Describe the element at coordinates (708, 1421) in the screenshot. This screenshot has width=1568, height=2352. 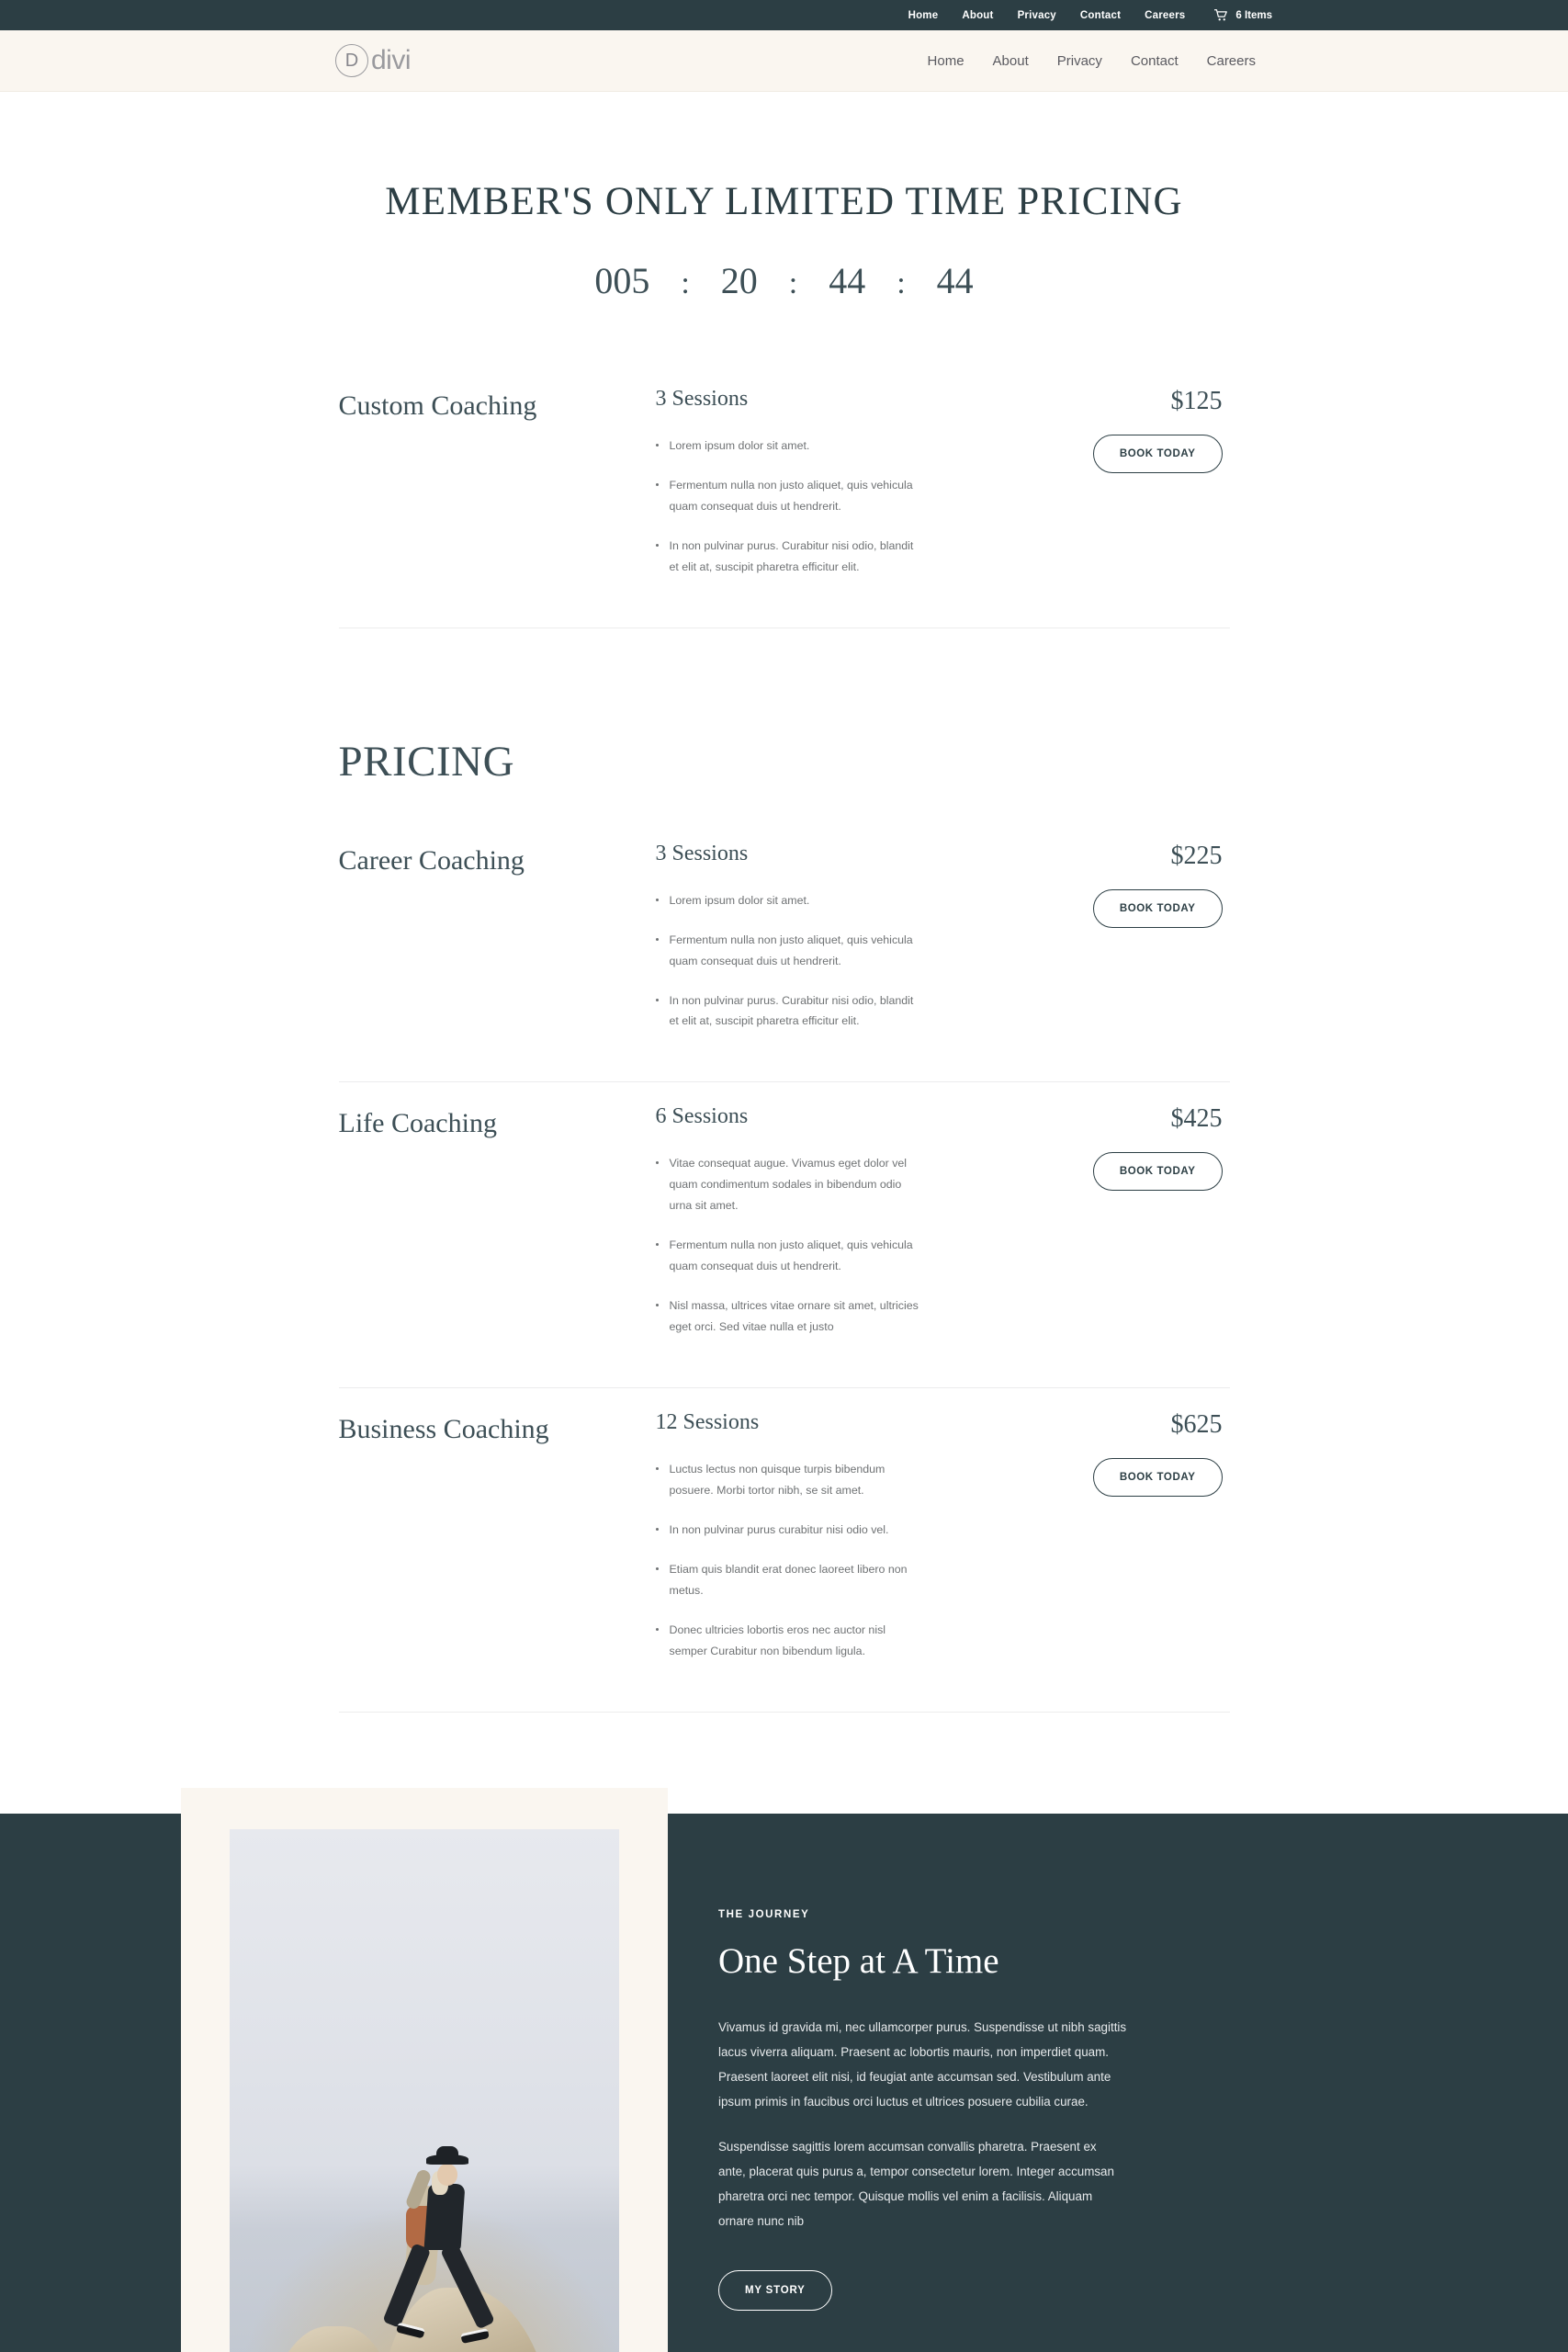
I see `plan-sessions: 12 Sessions` at that location.